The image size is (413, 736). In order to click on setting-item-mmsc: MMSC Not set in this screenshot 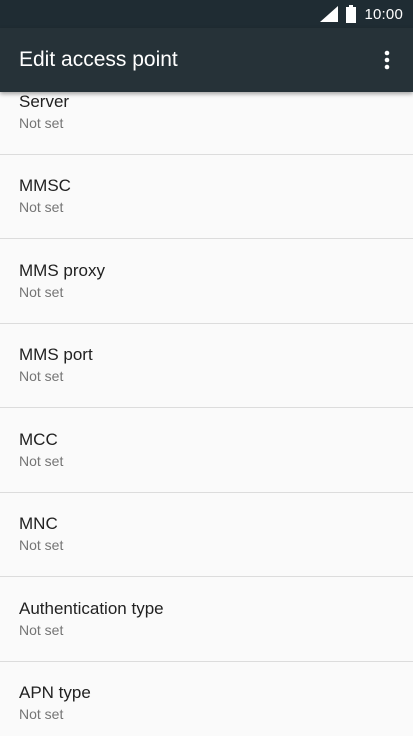, I will do `click(206, 197)`.